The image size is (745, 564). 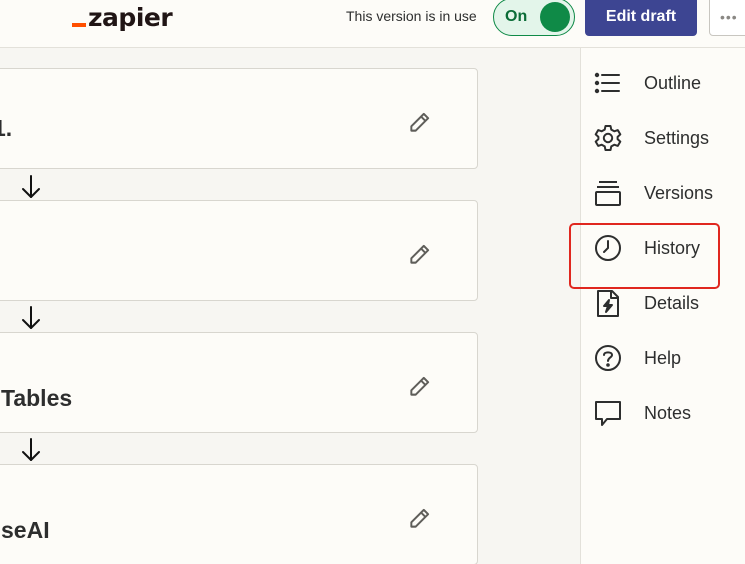 I want to click on versions-icon, so click(x=608, y=193).